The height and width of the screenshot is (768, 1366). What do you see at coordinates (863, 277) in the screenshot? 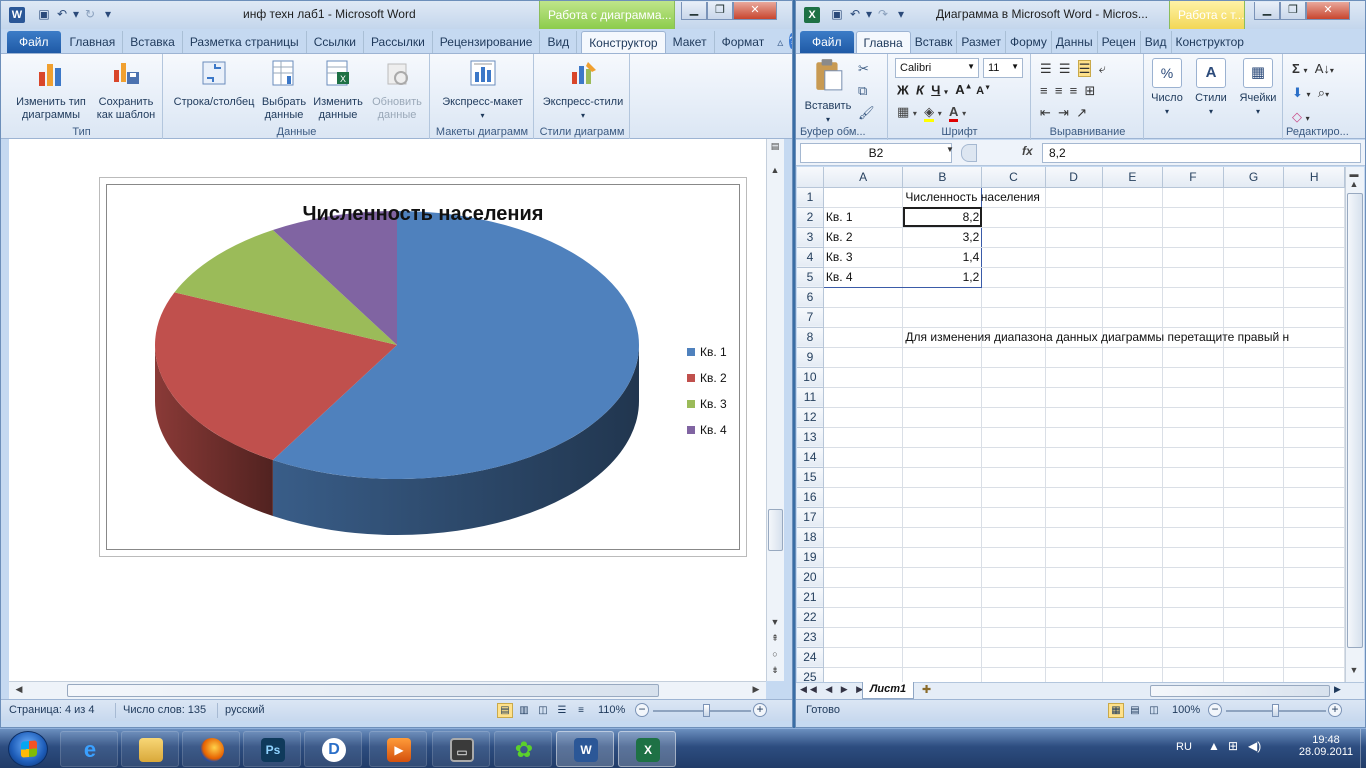
I see `cell-a: Кв. 4` at bounding box center [863, 277].